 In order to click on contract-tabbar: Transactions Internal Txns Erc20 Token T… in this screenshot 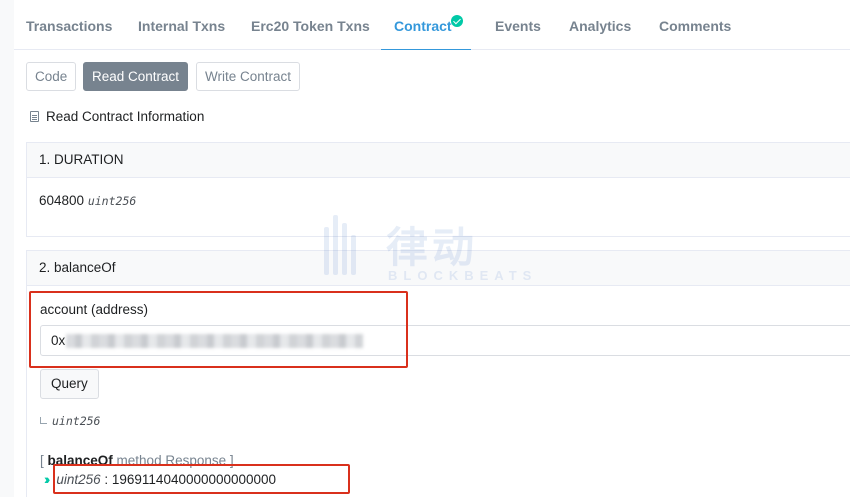, I will do `click(432, 25)`.